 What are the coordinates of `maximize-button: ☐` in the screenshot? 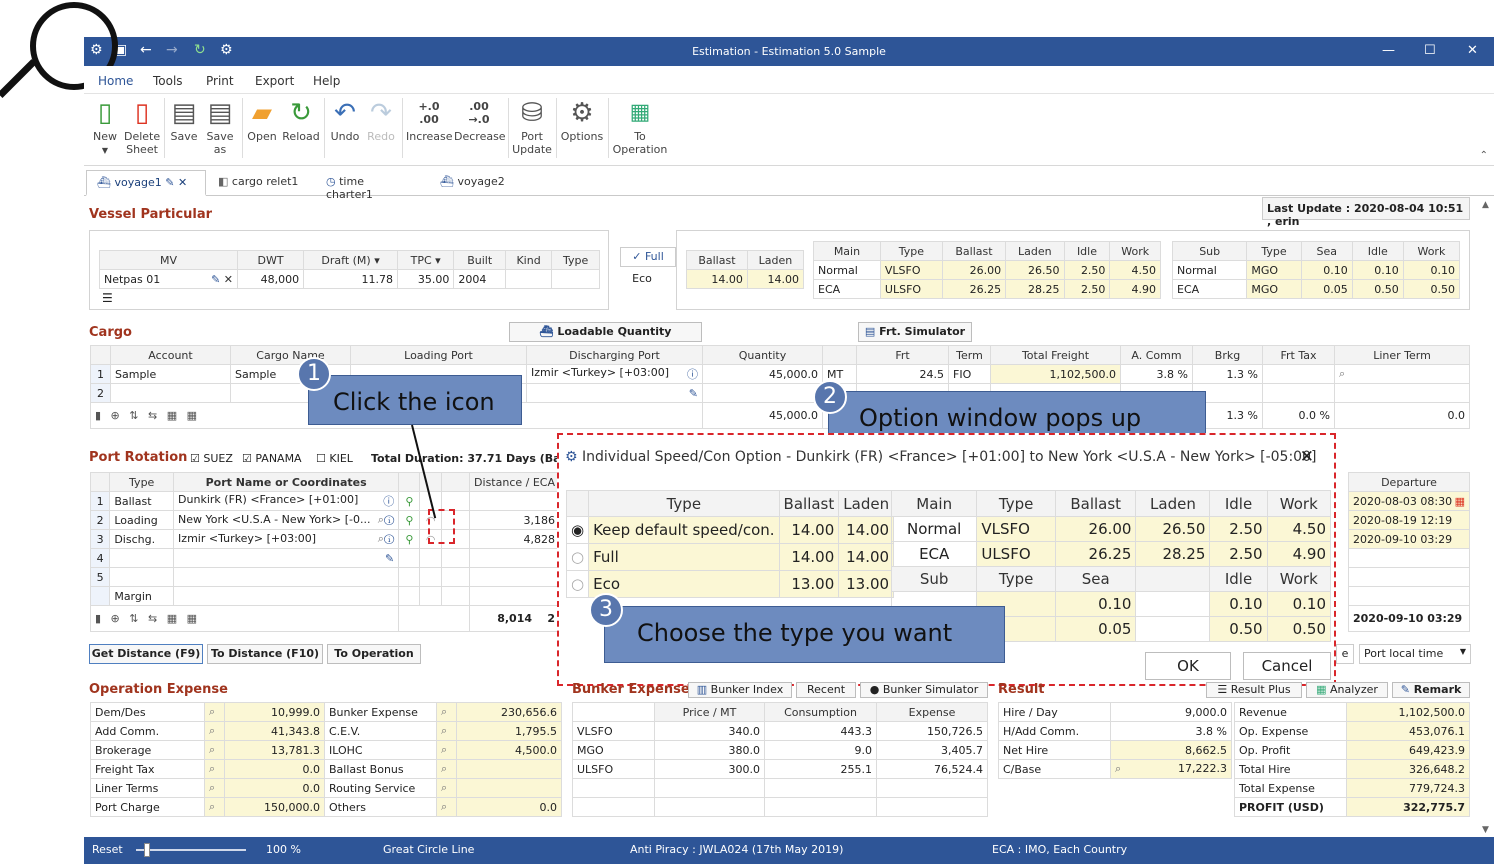 It's located at (1430, 50).